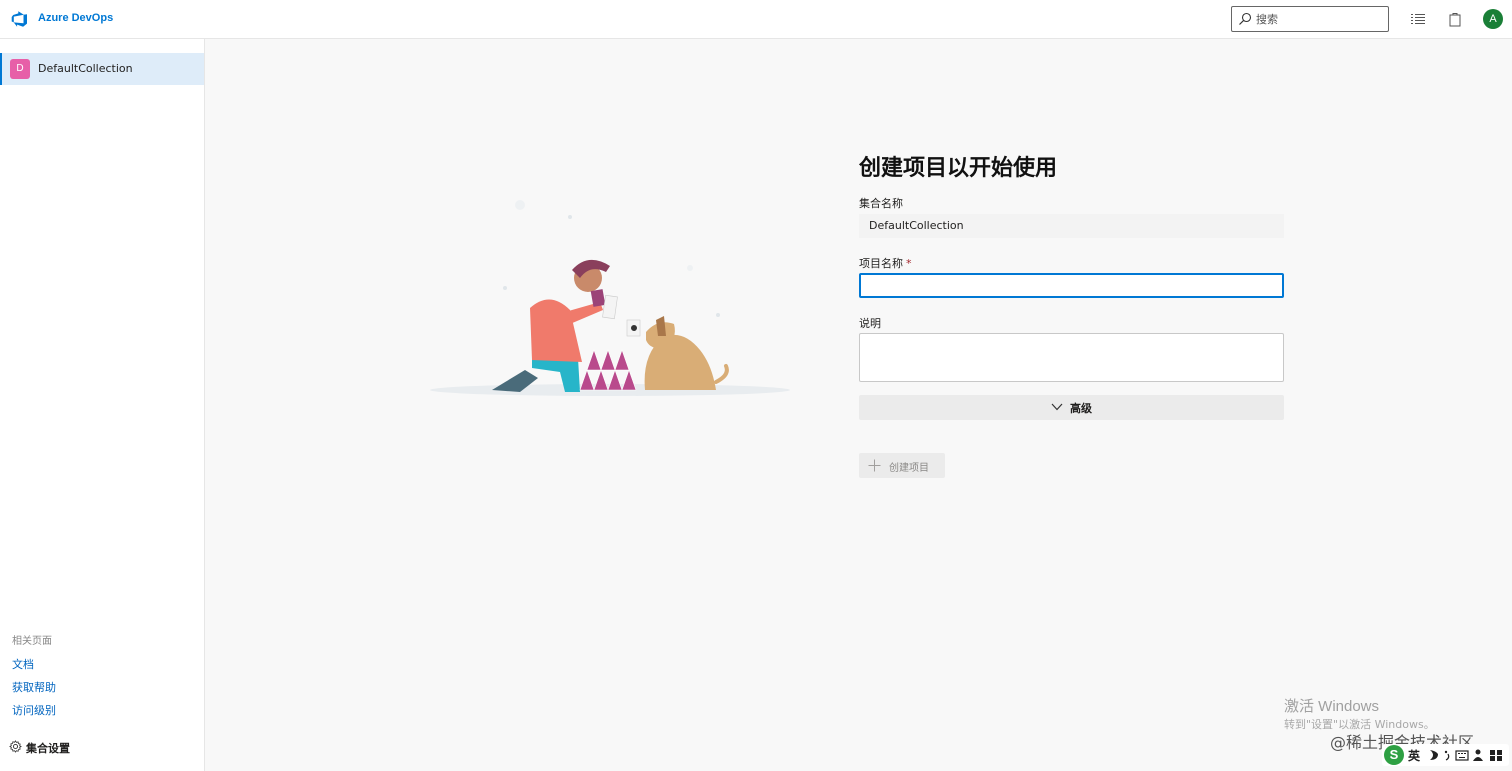  What do you see at coordinates (1418, 19) in the screenshot?
I see `task-list-icon` at bounding box center [1418, 19].